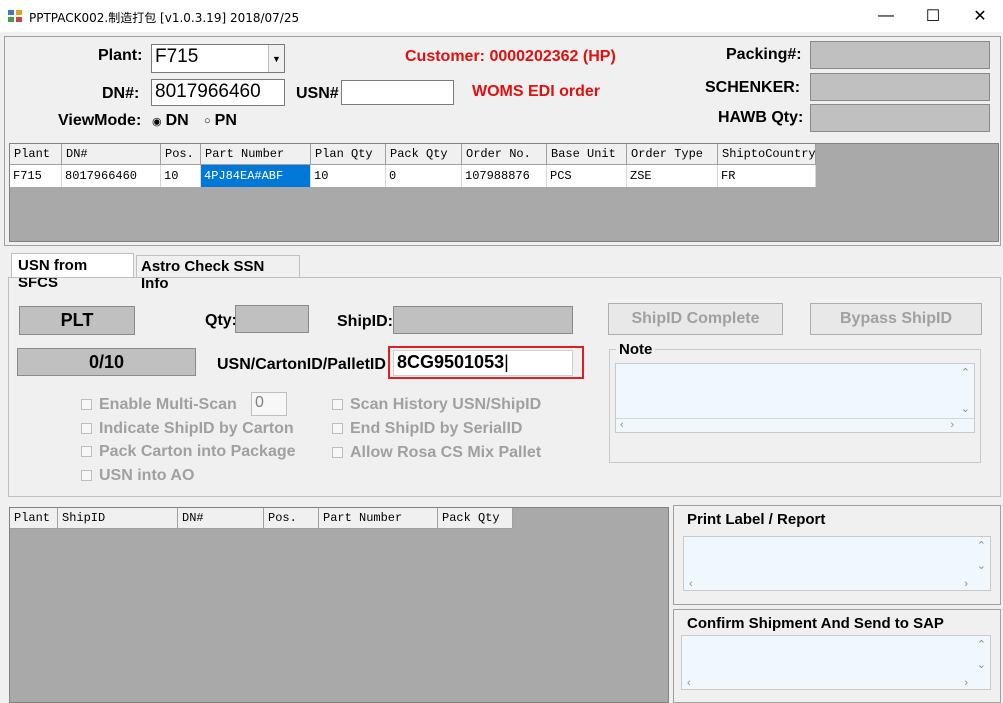  I want to click on plt-box: PLT, so click(77, 320).